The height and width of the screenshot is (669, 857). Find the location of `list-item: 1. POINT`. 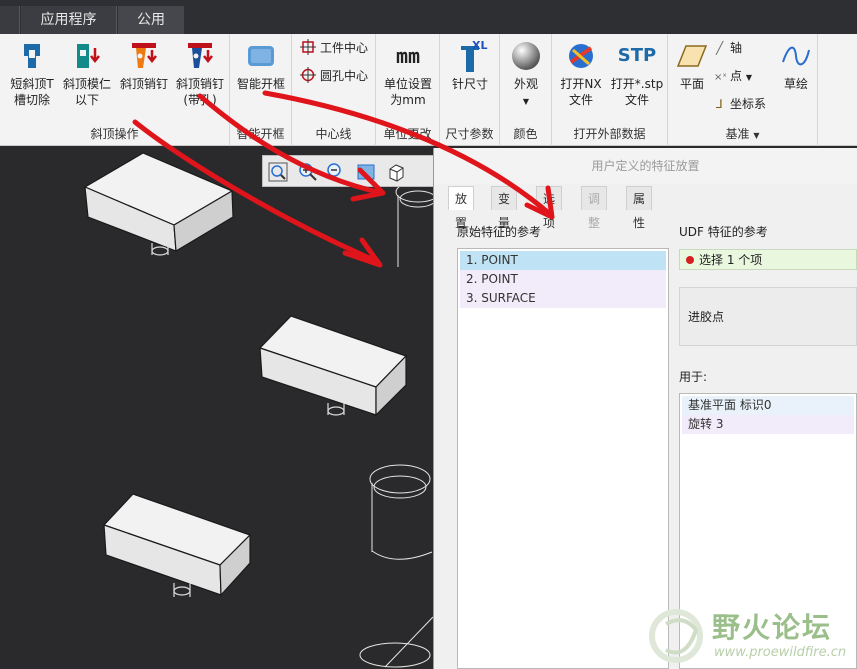

list-item: 1. POINT is located at coordinates (563, 260).